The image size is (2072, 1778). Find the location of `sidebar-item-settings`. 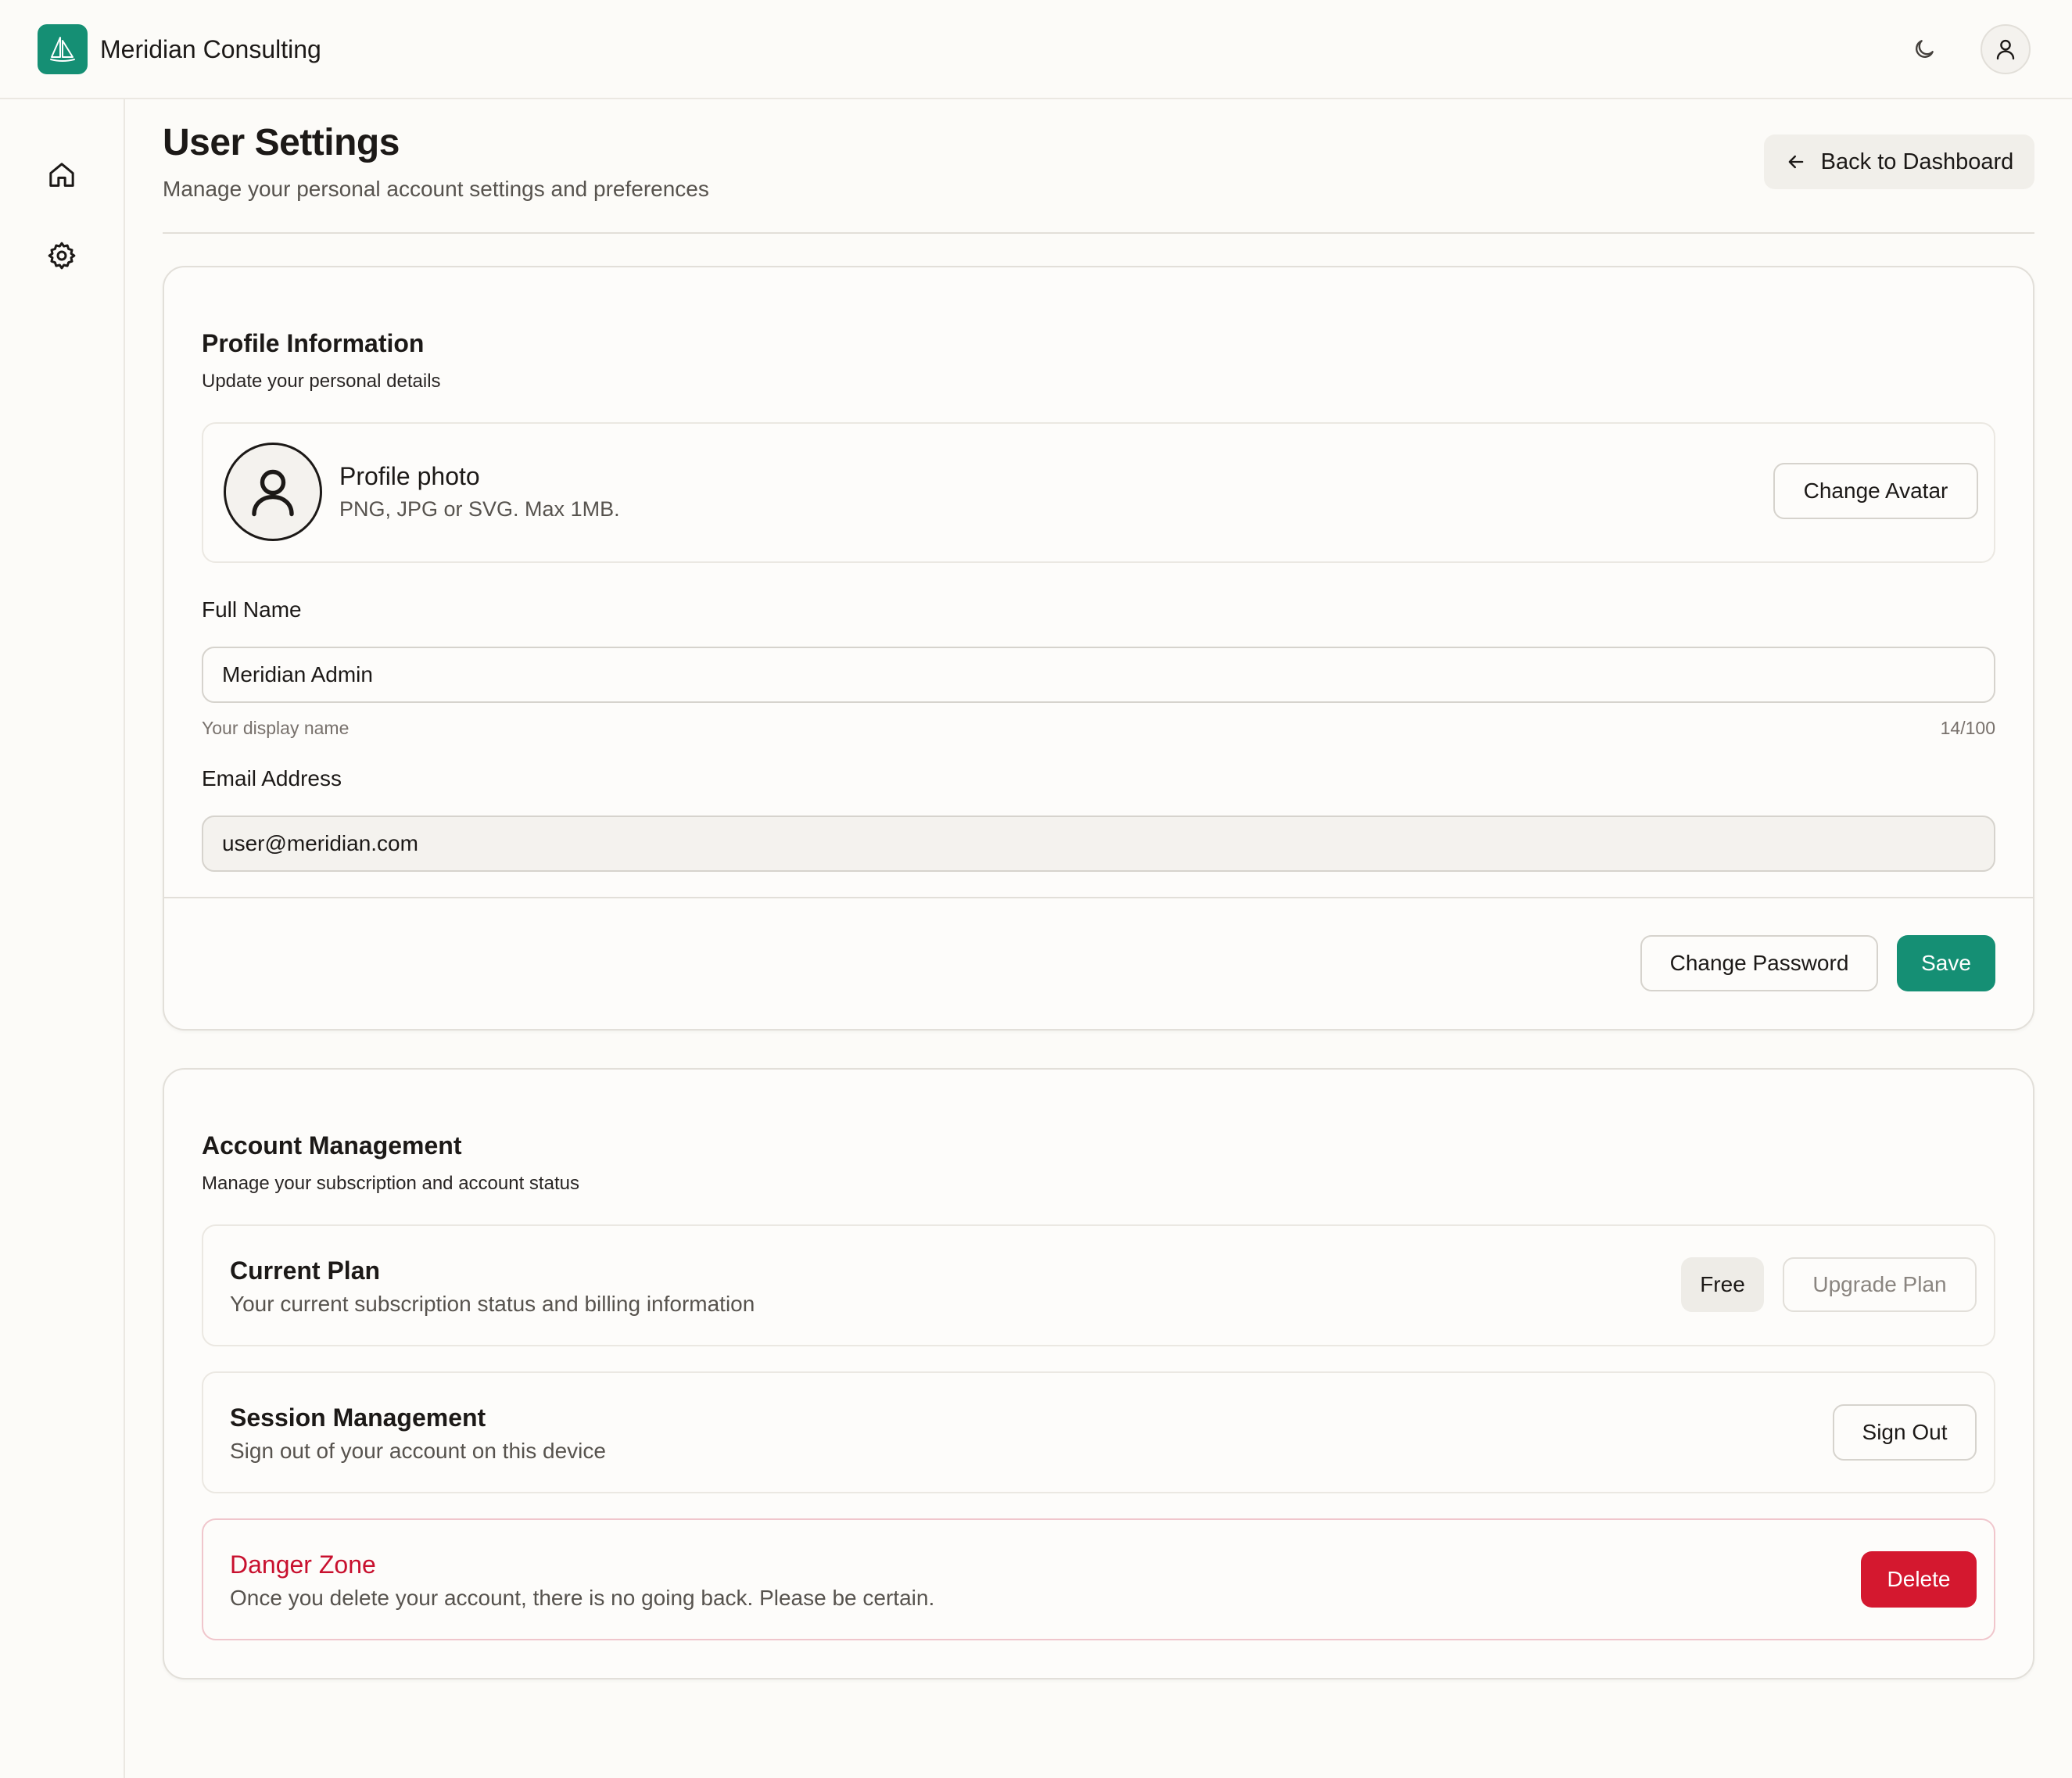

sidebar-item-settings is located at coordinates (62, 255).